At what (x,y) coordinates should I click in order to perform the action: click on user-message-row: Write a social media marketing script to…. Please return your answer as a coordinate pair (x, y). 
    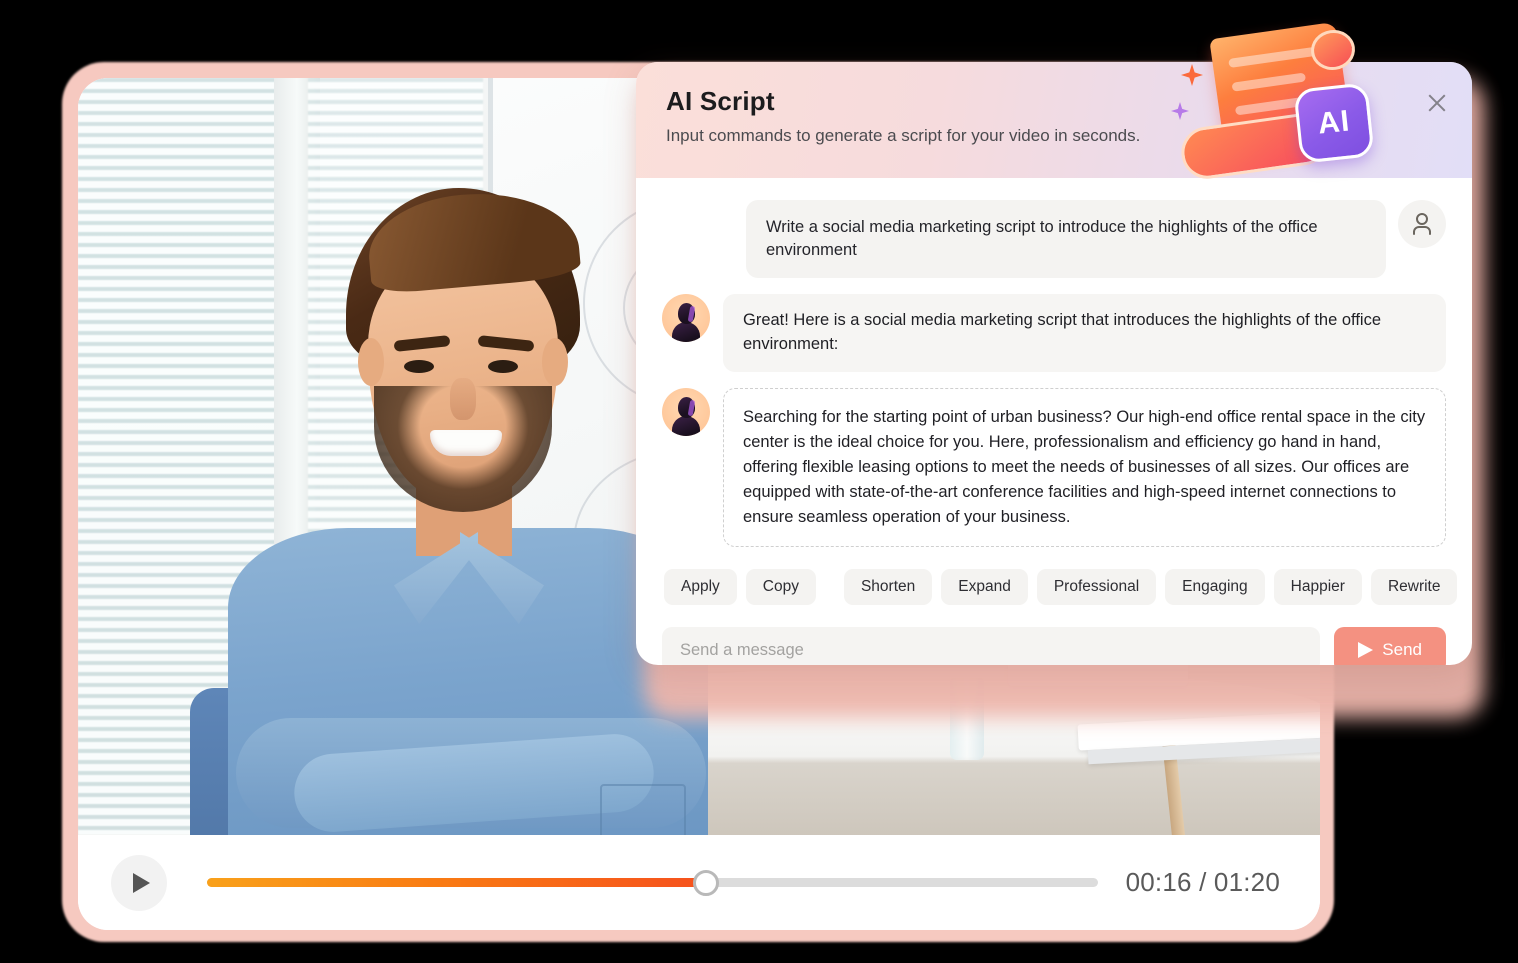
    Looking at the image, I should click on (1054, 239).